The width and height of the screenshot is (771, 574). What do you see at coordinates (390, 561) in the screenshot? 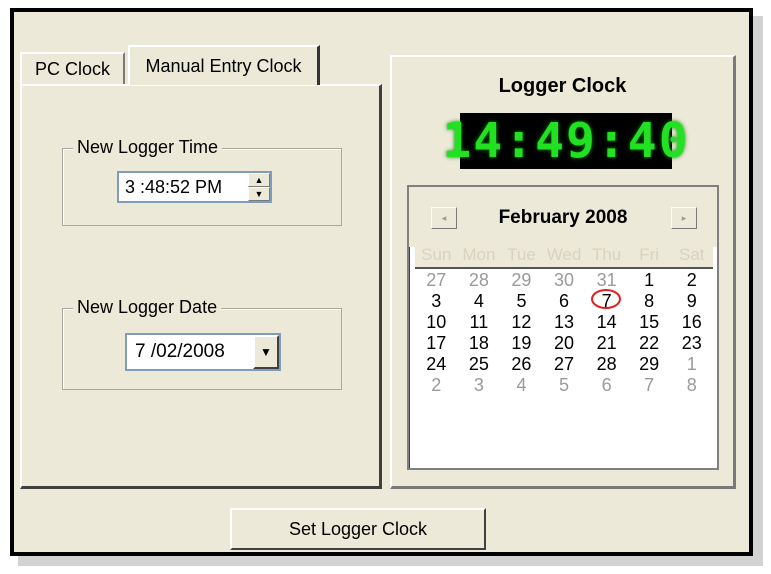
I see `dialog-shadow` at bounding box center [390, 561].